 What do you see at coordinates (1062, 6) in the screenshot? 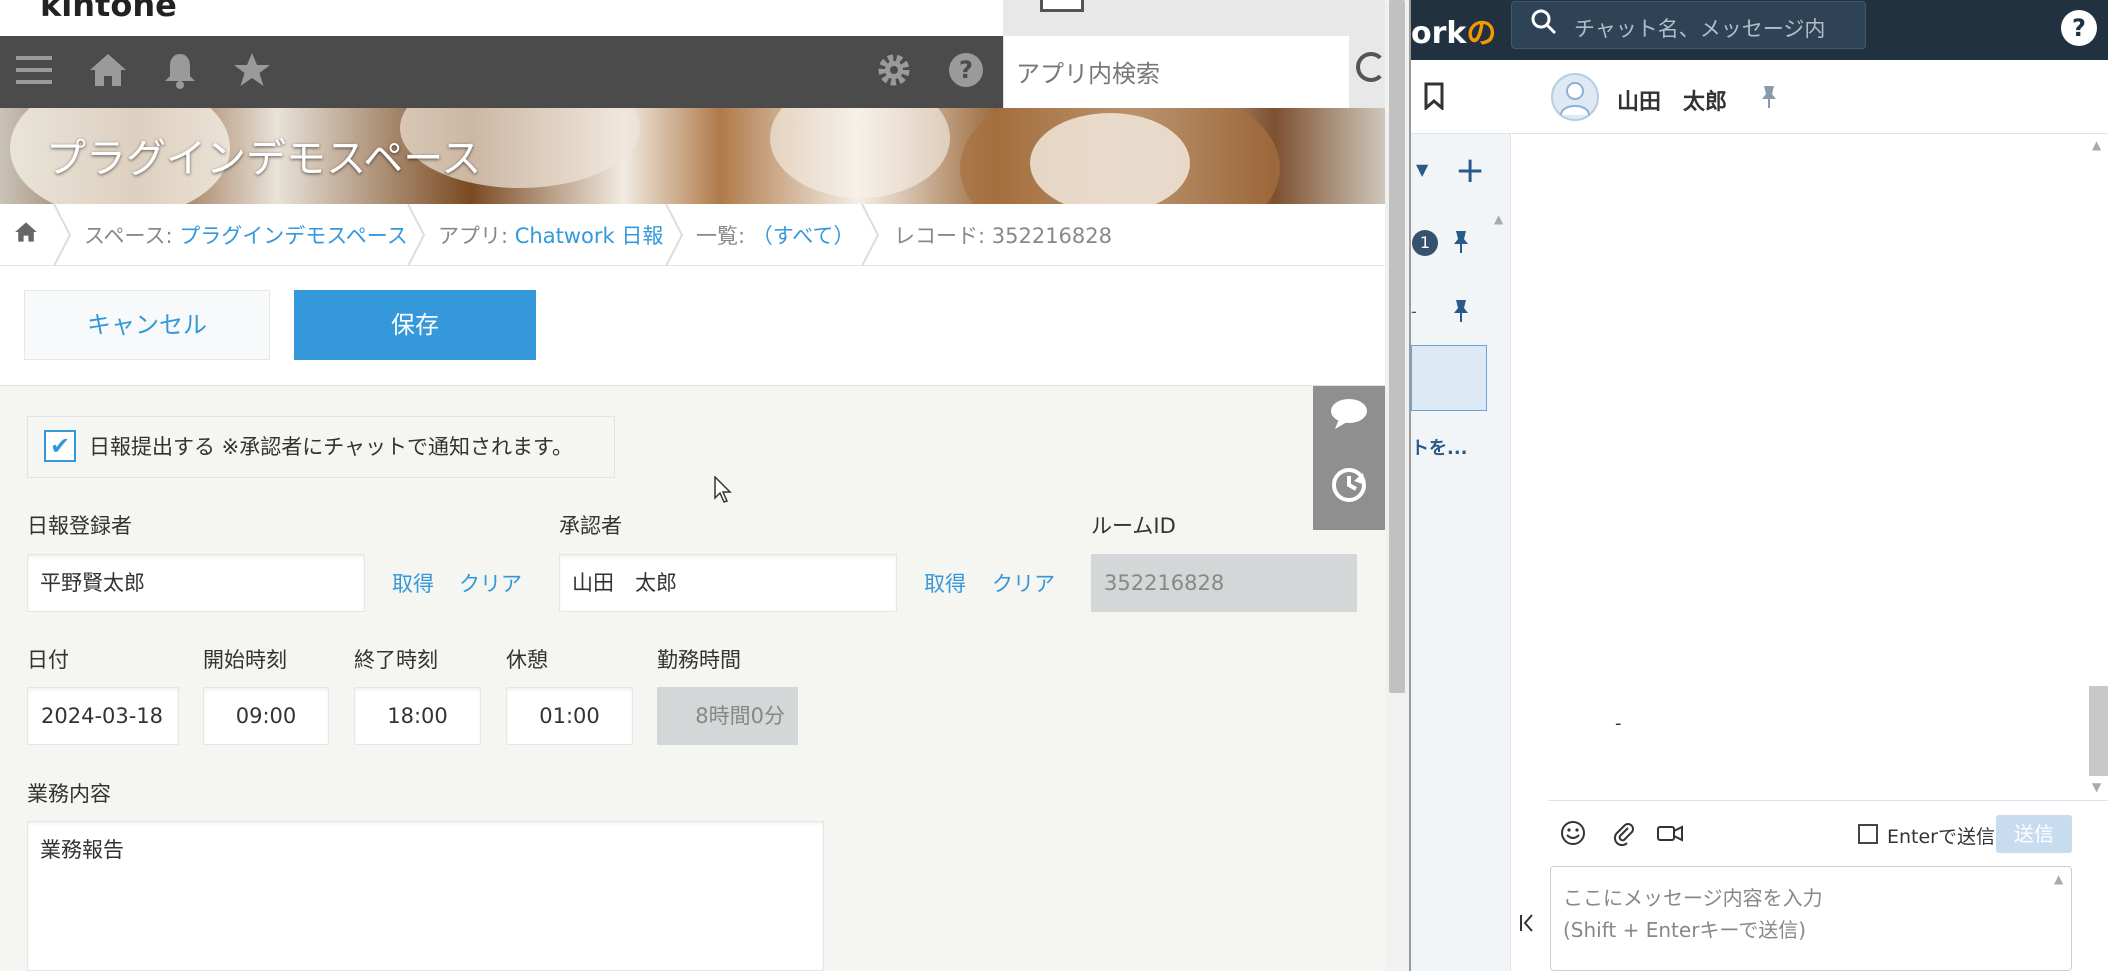
I see `window-icon` at bounding box center [1062, 6].